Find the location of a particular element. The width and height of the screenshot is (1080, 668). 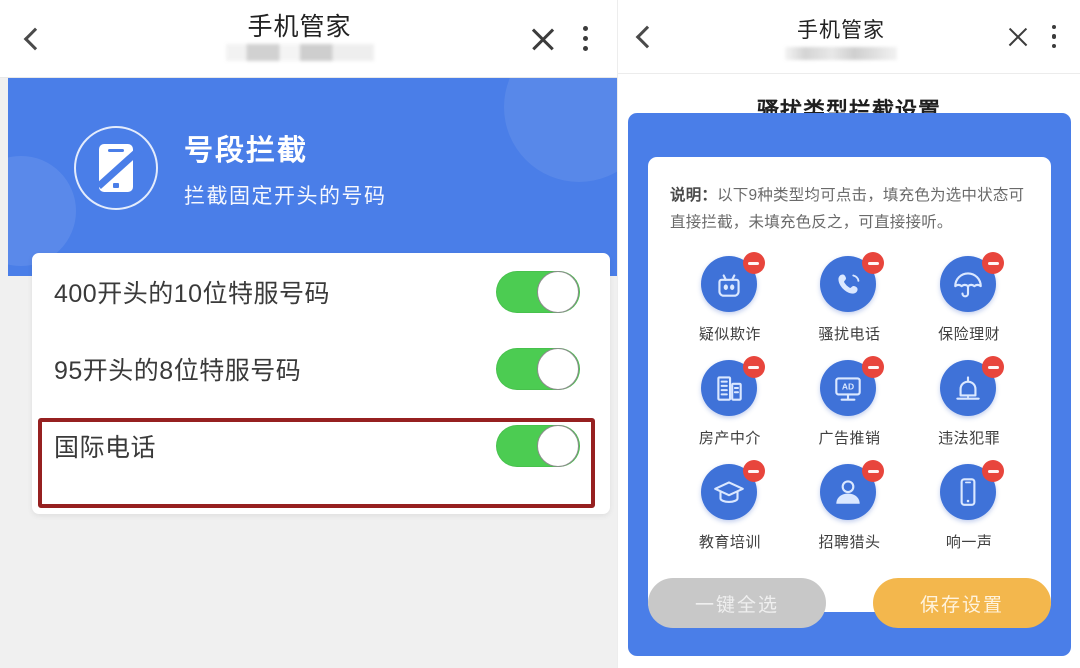

left-topbar-actions is located at coordinates (573, 39).